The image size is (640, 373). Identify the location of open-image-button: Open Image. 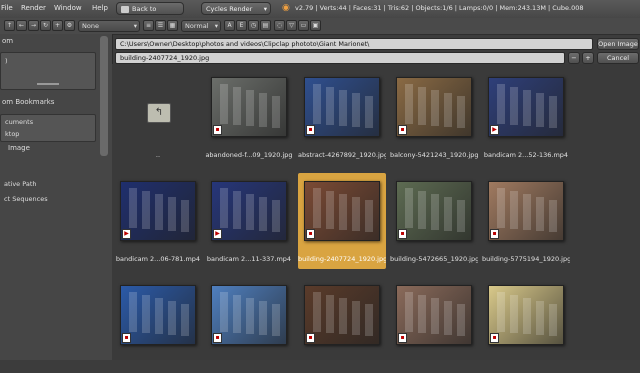
(618, 44).